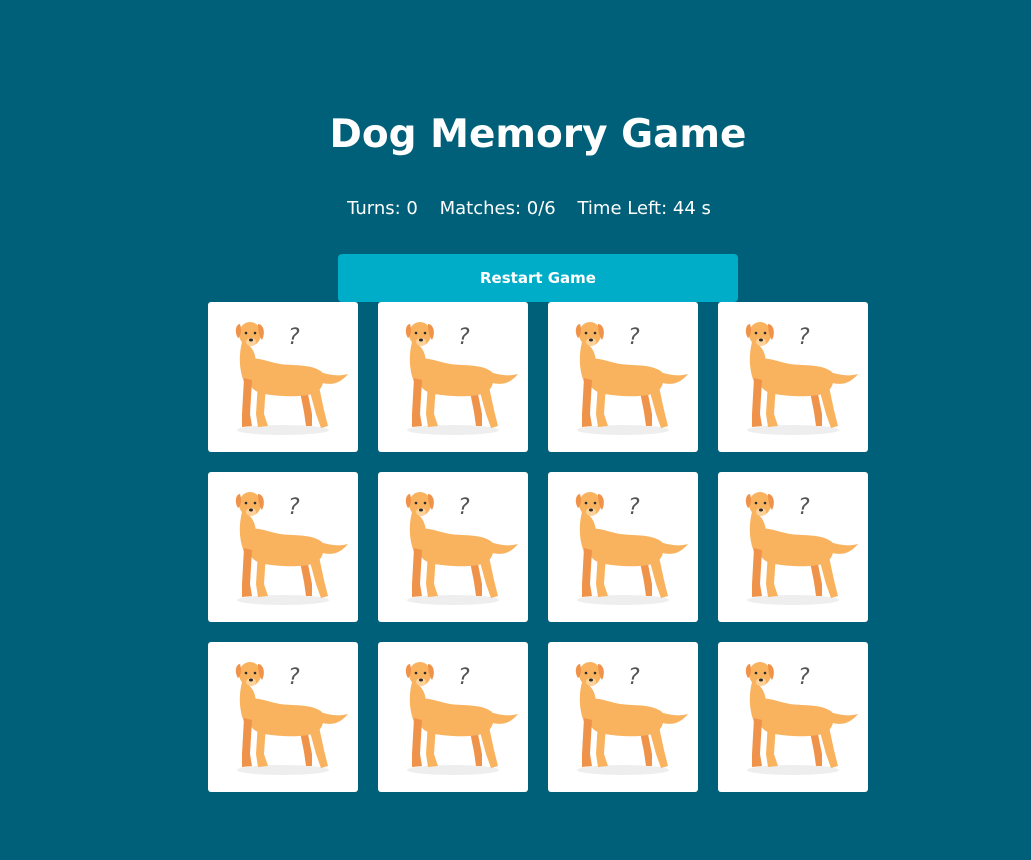 This screenshot has height=860, width=1031. I want to click on matches-counter: Matches: 0/6, so click(497, 208).